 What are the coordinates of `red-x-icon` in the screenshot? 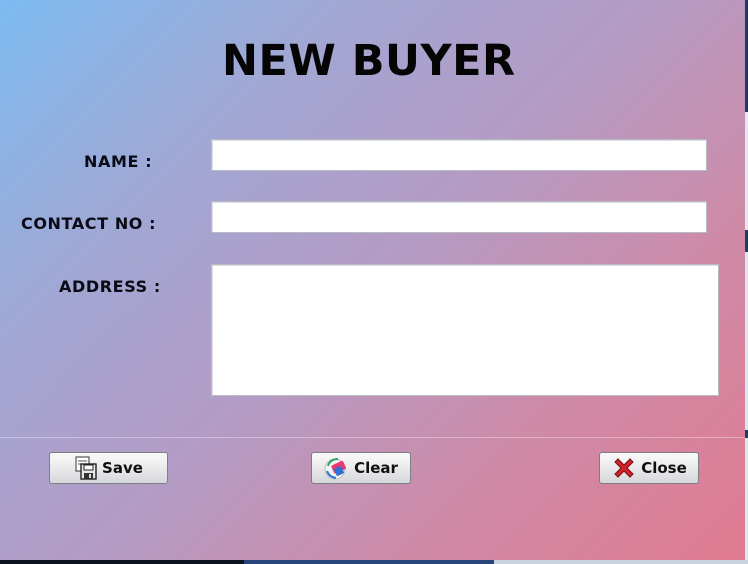 It's located at (624, 468).